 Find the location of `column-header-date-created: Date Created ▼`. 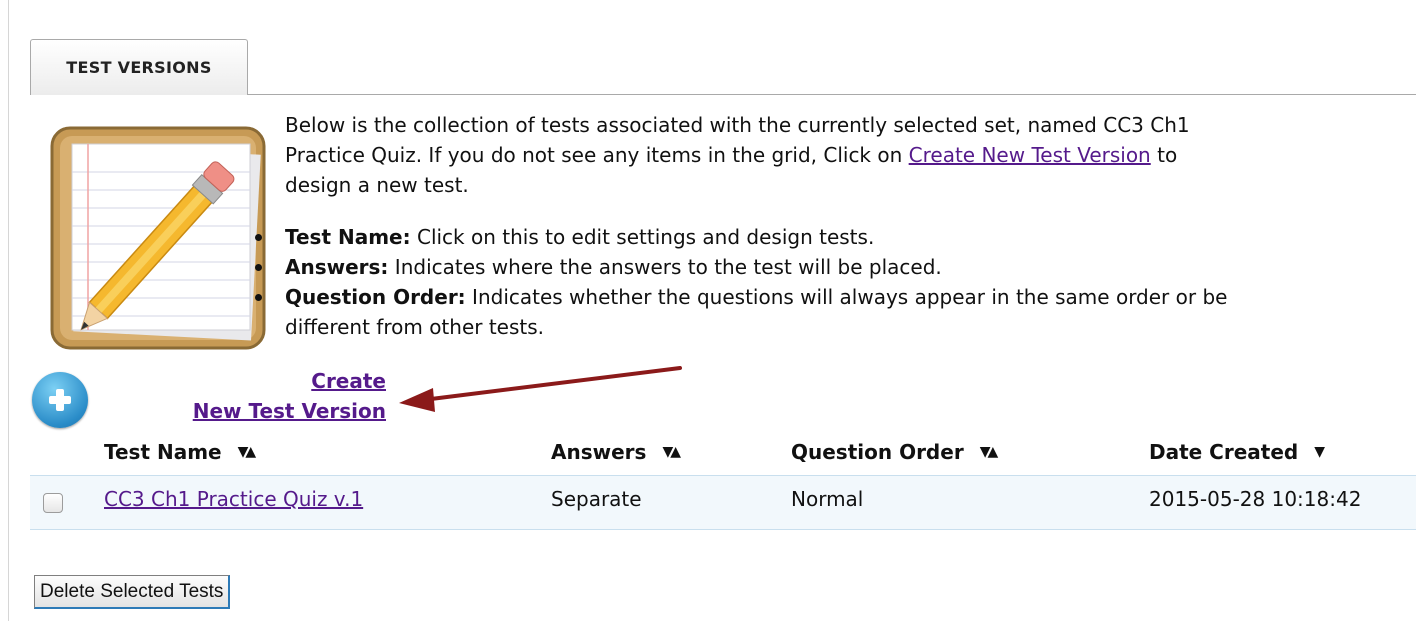

column-header-date-created: Date Created ▼ is located at coordinates (1237, 452).